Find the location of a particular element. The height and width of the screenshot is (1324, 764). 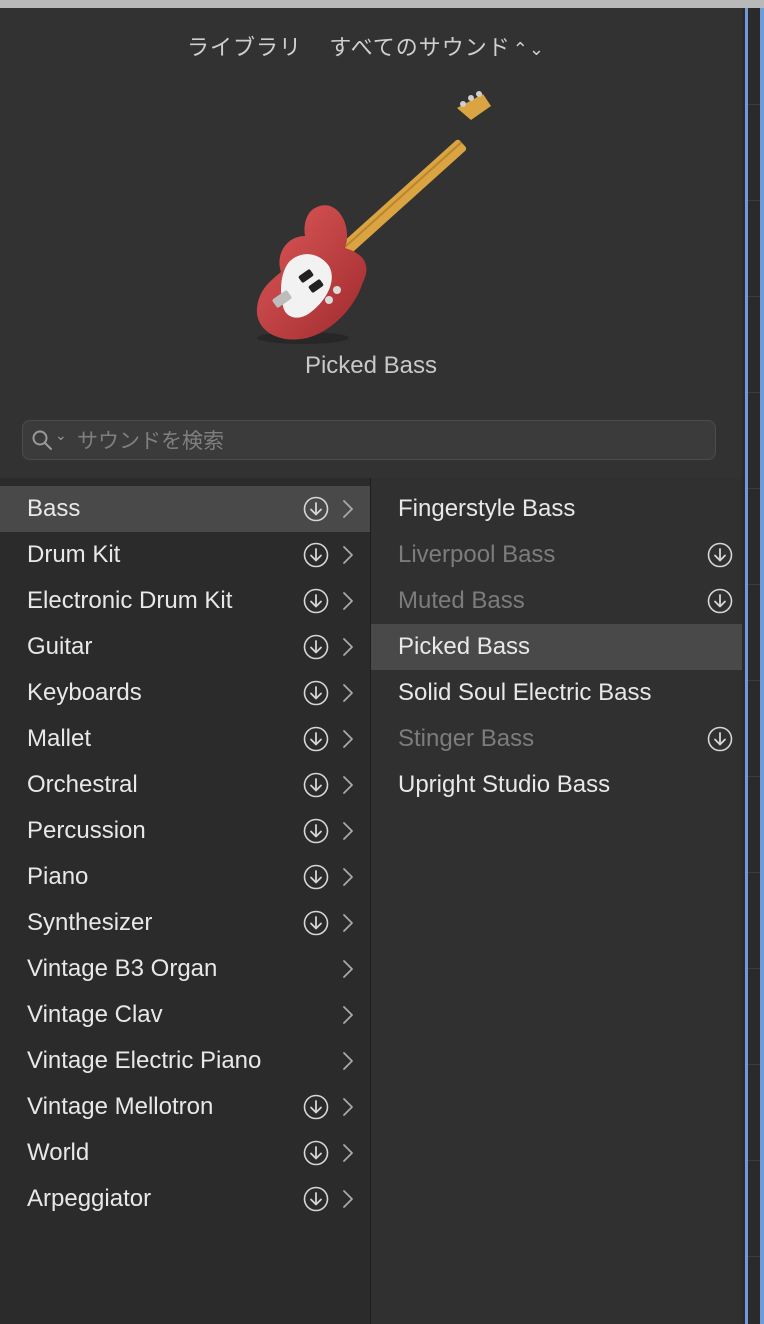

category-item: Guitar is located at coordinates (185, 647).